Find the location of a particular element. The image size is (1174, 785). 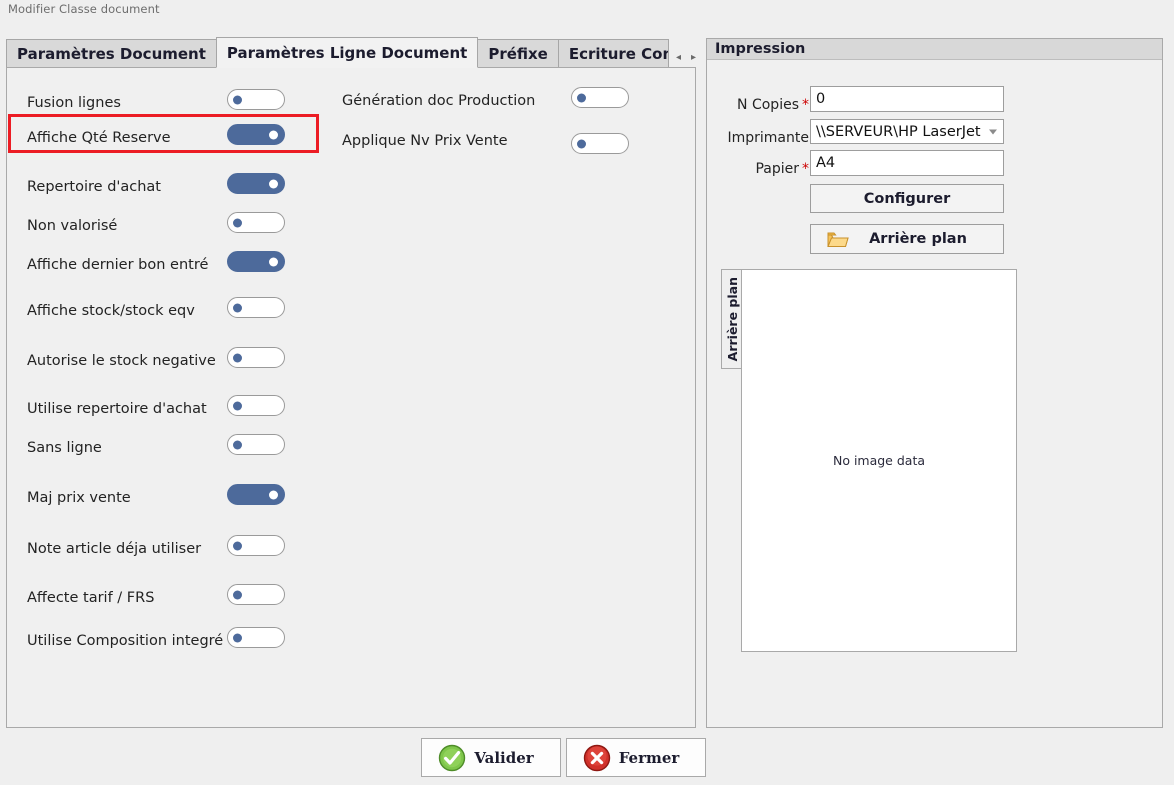

option-label: Utilise repertoire d'achat is located at coordinates (117, 409).